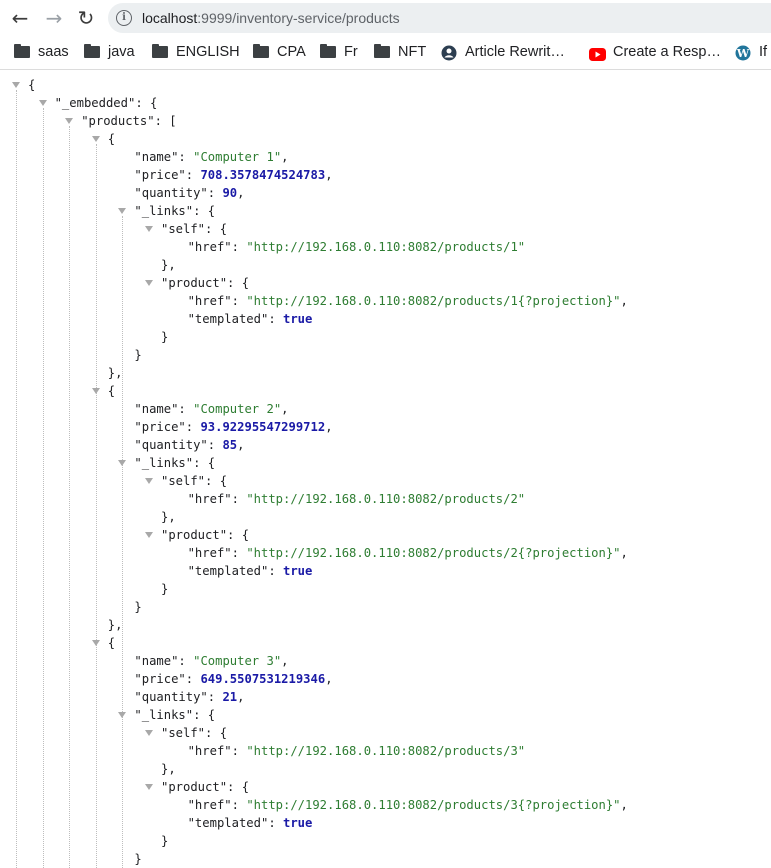 The height and width of the screenshot is (868, 771). What do you see at coordinates (298, 571) in the screenshot?
I see `json-boolean-value: true` at bounding box center [298, 571].